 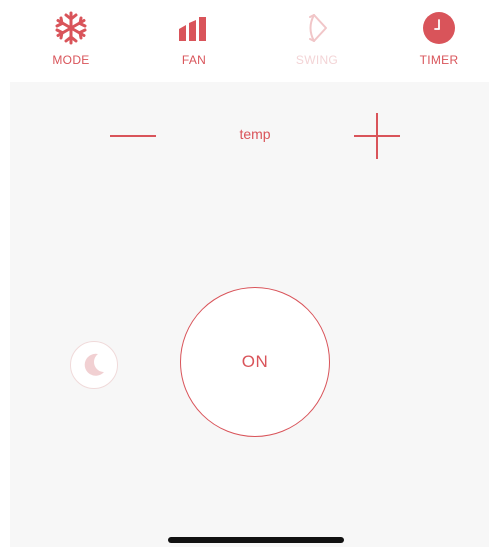 I want to click on sleep-button, so click(x=94, y=365).